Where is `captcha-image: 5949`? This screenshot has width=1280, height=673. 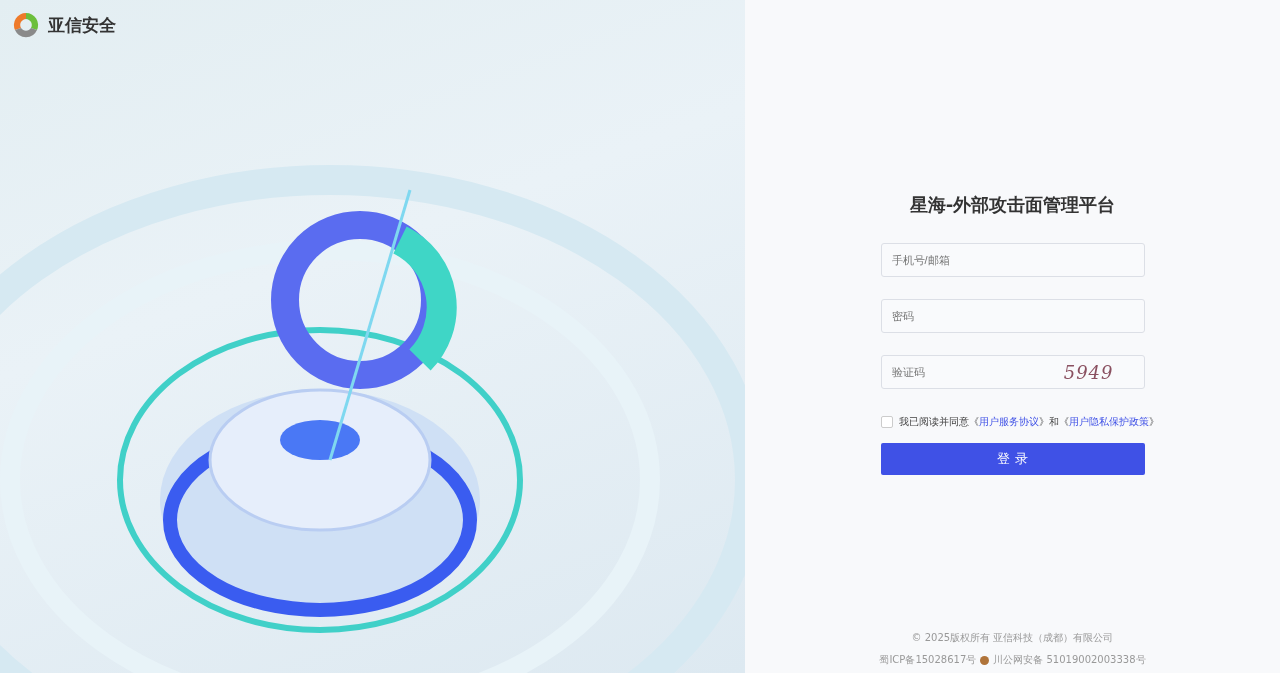
captcha-image: 5949 is located at coordinates (1098, 372).